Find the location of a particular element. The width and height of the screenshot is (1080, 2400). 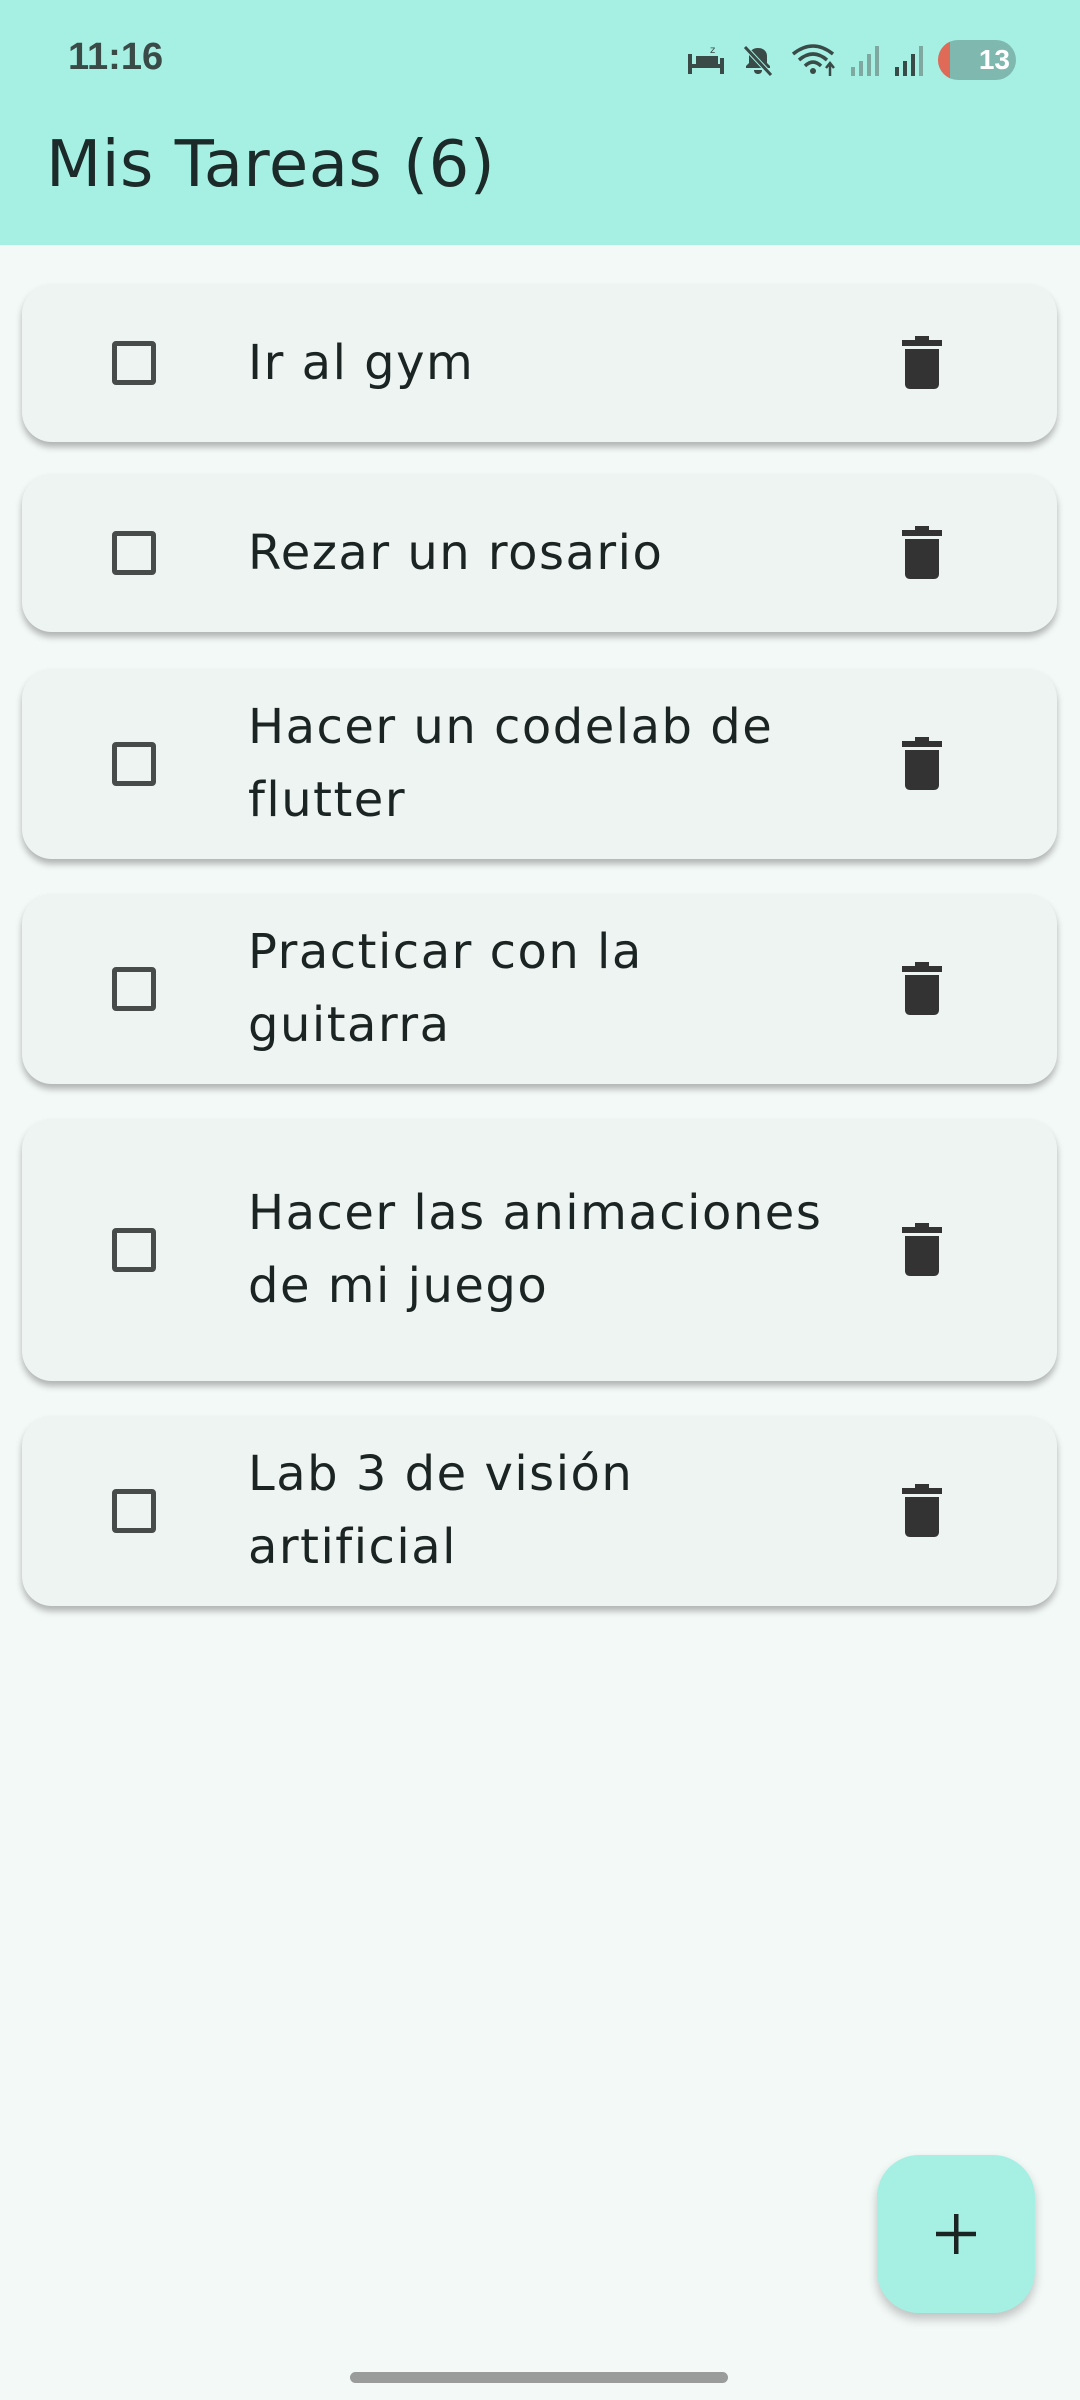

task-card: Hacer las animaciones de mi juego is located at coordinates (539, 1250).